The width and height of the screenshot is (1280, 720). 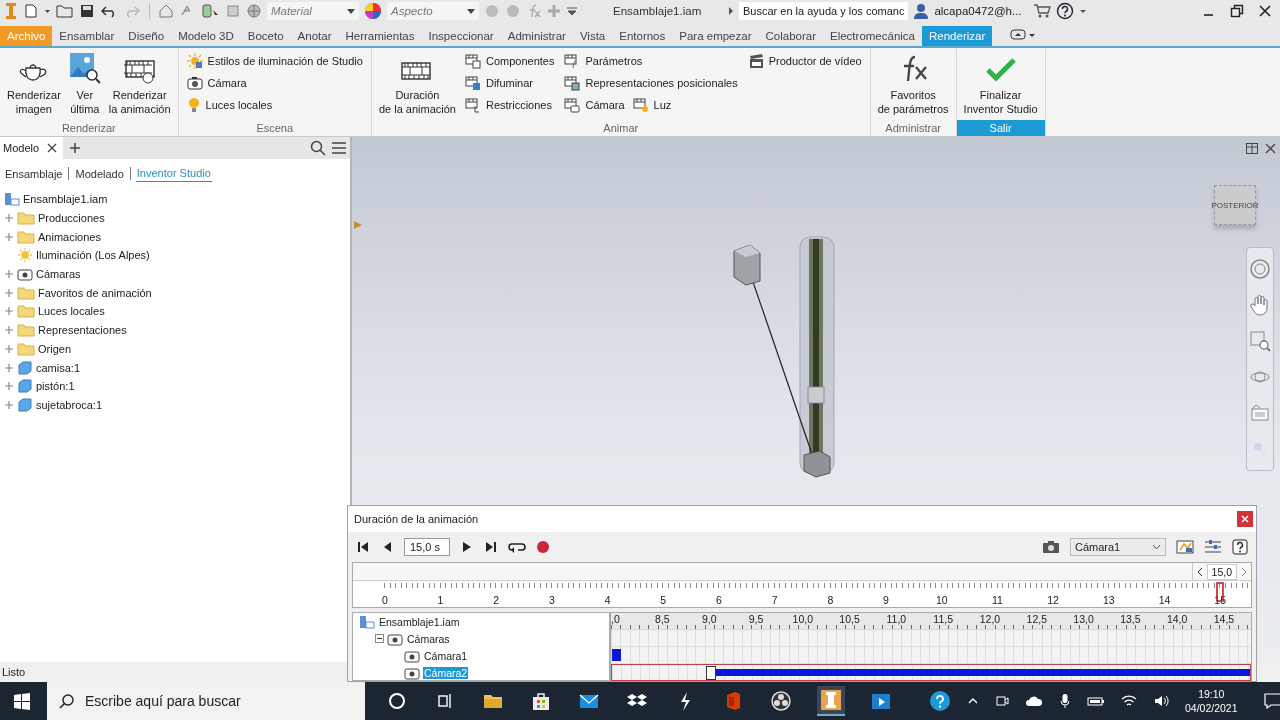 I want to click on customize-icon, so click(x=572, y=11).